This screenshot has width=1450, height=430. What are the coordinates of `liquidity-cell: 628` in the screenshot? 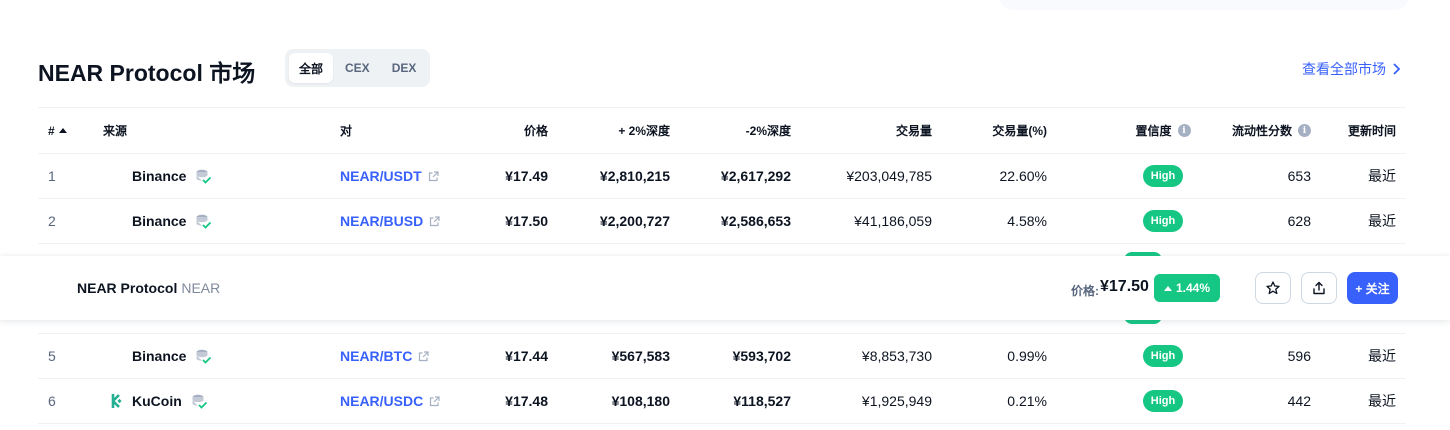 It's located at (1299, 221).